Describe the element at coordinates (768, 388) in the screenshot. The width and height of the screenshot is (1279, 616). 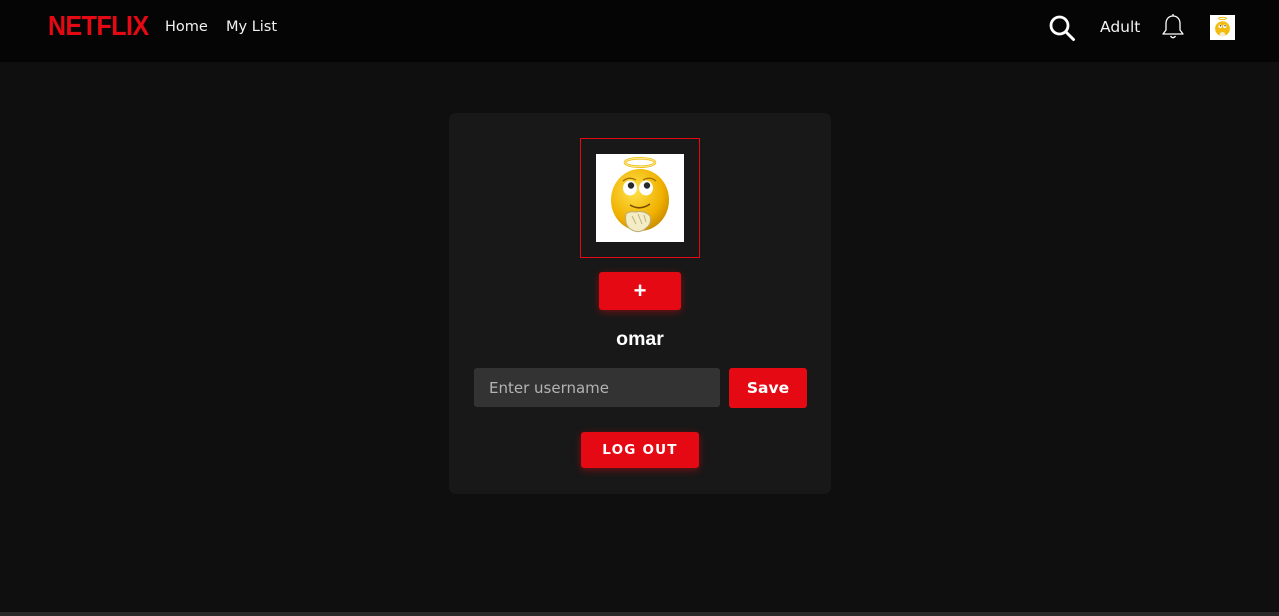
I see `save-button: Save` at that location.